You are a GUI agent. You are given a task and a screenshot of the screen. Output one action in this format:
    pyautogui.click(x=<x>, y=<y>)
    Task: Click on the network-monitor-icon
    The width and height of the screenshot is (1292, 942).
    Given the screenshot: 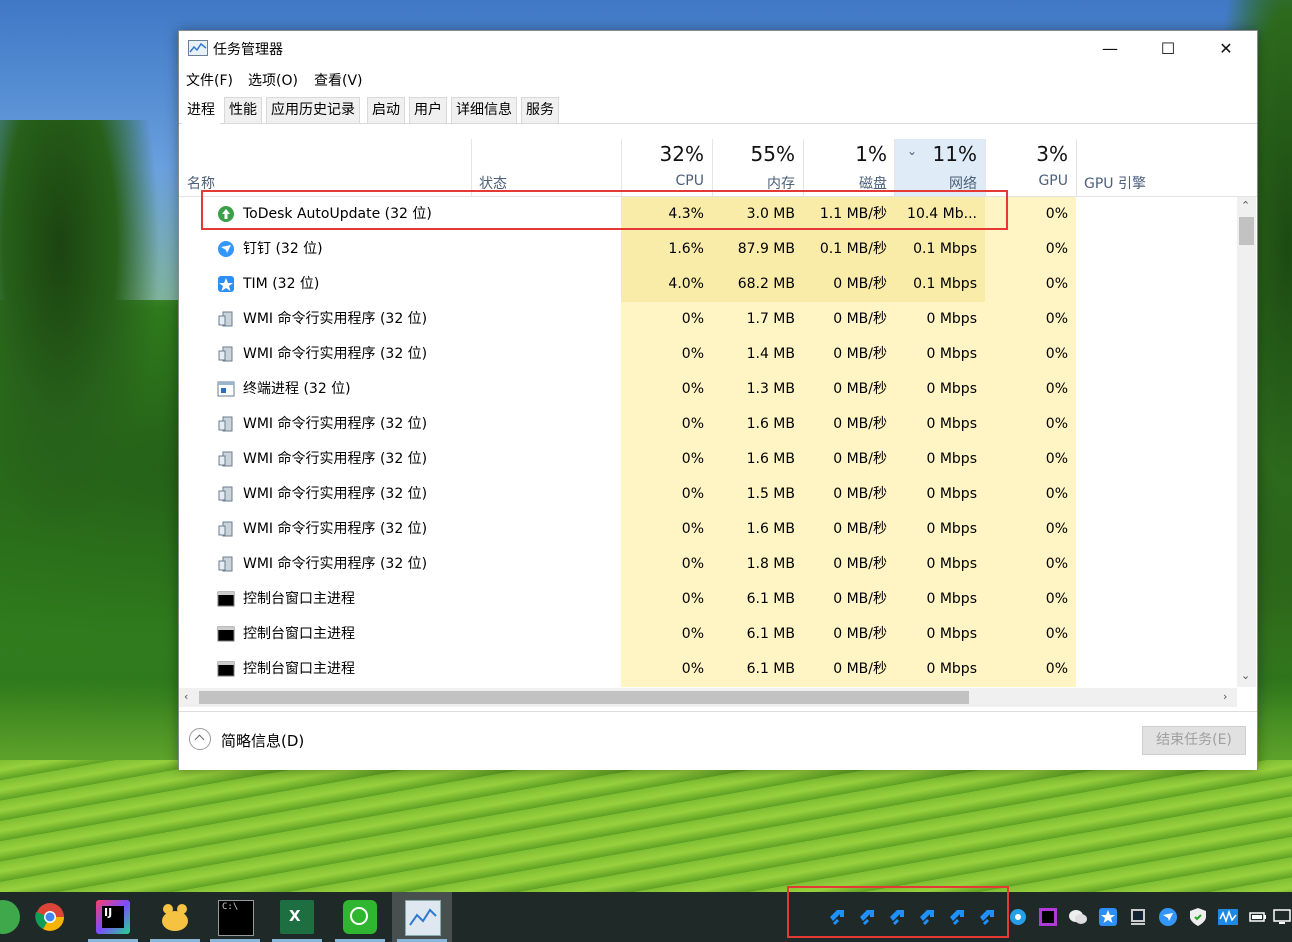 What is the action you would take?
    pyautogui.click(x=1282, y=917)
    